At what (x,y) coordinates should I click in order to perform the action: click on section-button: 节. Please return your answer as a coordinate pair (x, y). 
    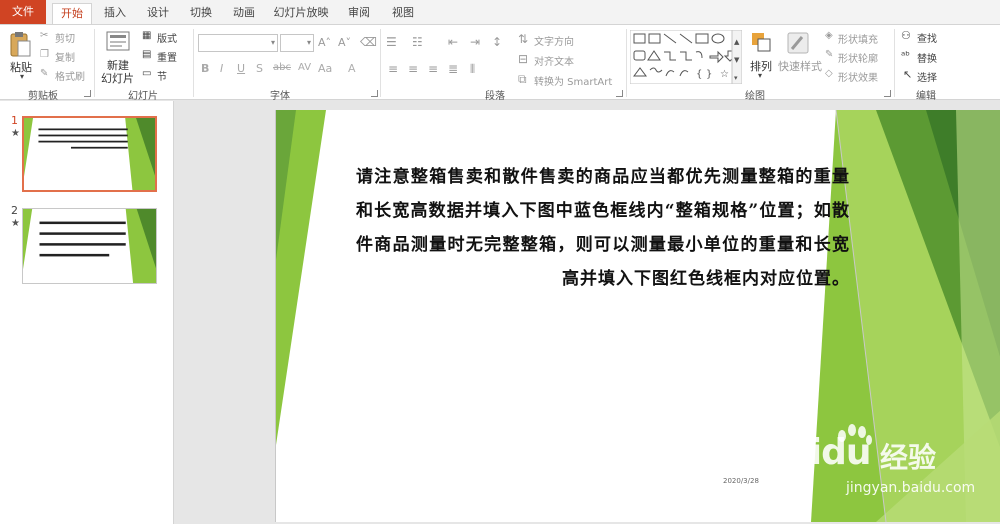
    Looking at the image, I should click on (162, 75).